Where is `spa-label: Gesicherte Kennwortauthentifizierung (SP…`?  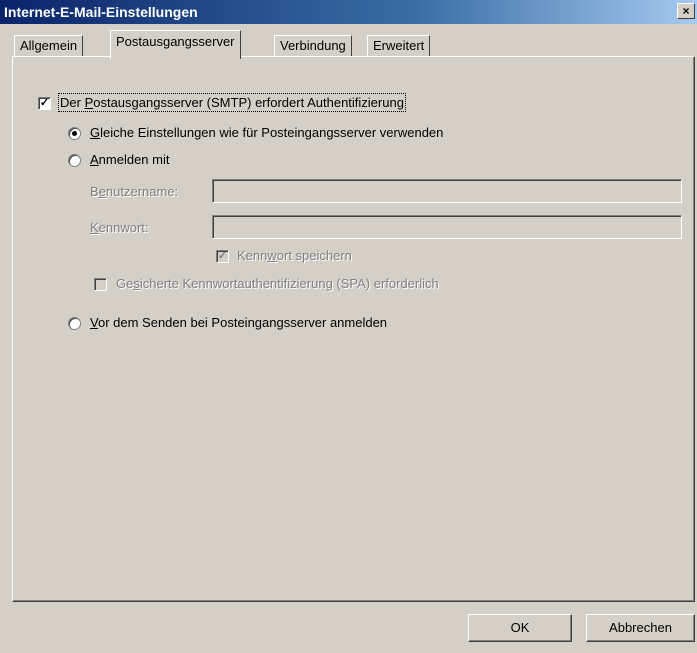
spa-label: Gesicherte Kennwortauthentifizierung (SP… is located at coordinates (277, 283).